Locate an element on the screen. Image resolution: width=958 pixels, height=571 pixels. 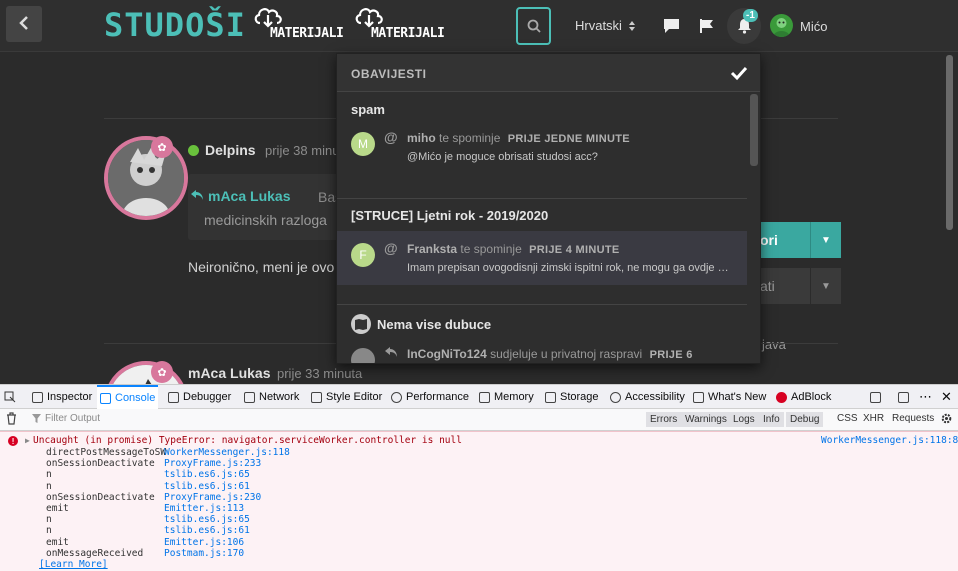
stack-location-link: WorkerMessenger.js:118 is located at coordinates (227, 452).